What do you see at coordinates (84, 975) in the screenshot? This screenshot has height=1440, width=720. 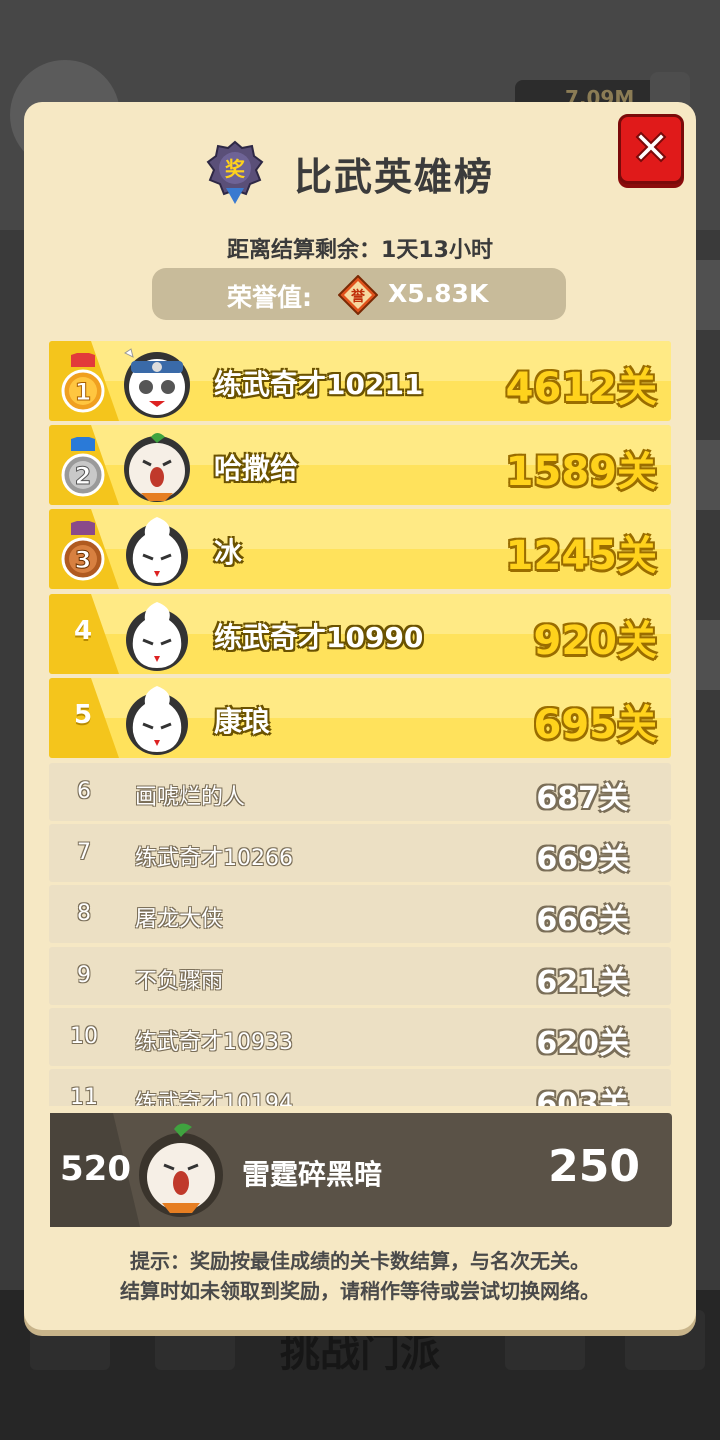 I see `rank-number: 9` at bounding box center [84, 975].